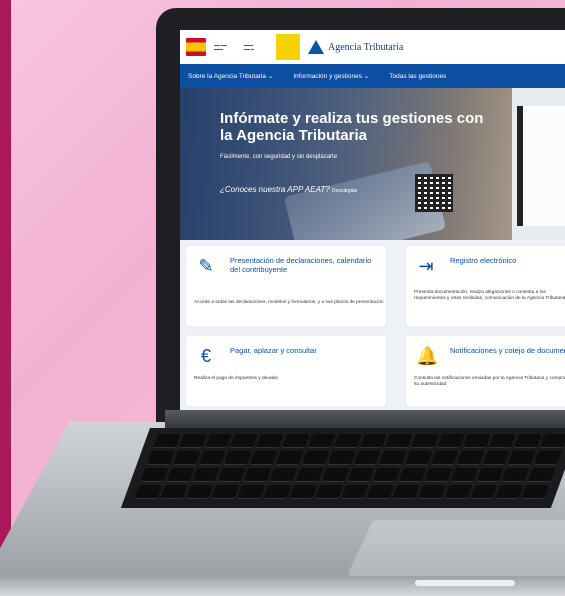 This screenshot has height=596, width=565. What do you see at coordinates (427, 356) in the screenshot?
I see `bell-icon: 🔔` at bounding box center [427, 356].